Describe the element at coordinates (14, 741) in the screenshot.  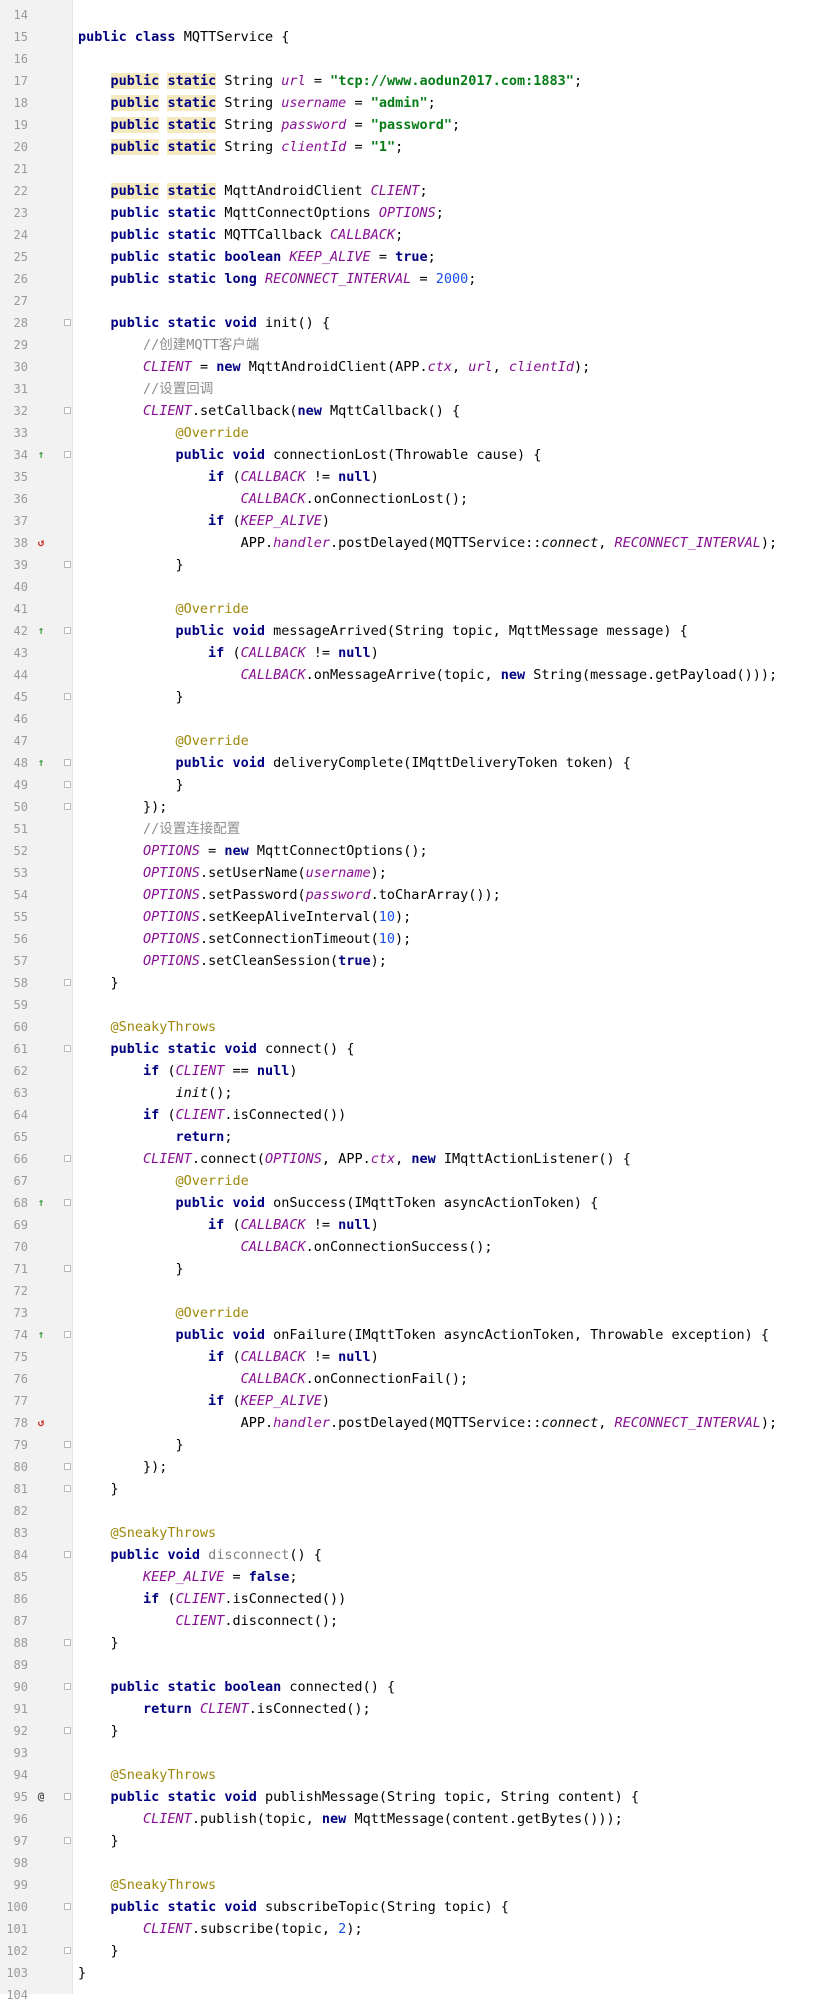
I see `line-number: 47` at that location.